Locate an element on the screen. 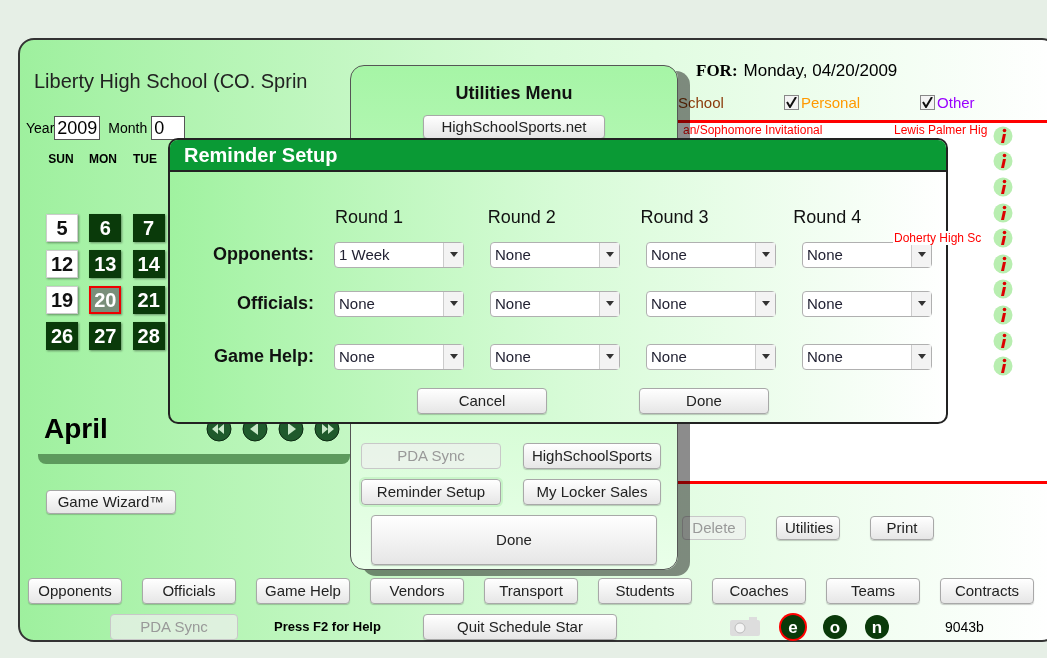  calendar-day: 13 is located at coordinates (105, 264).